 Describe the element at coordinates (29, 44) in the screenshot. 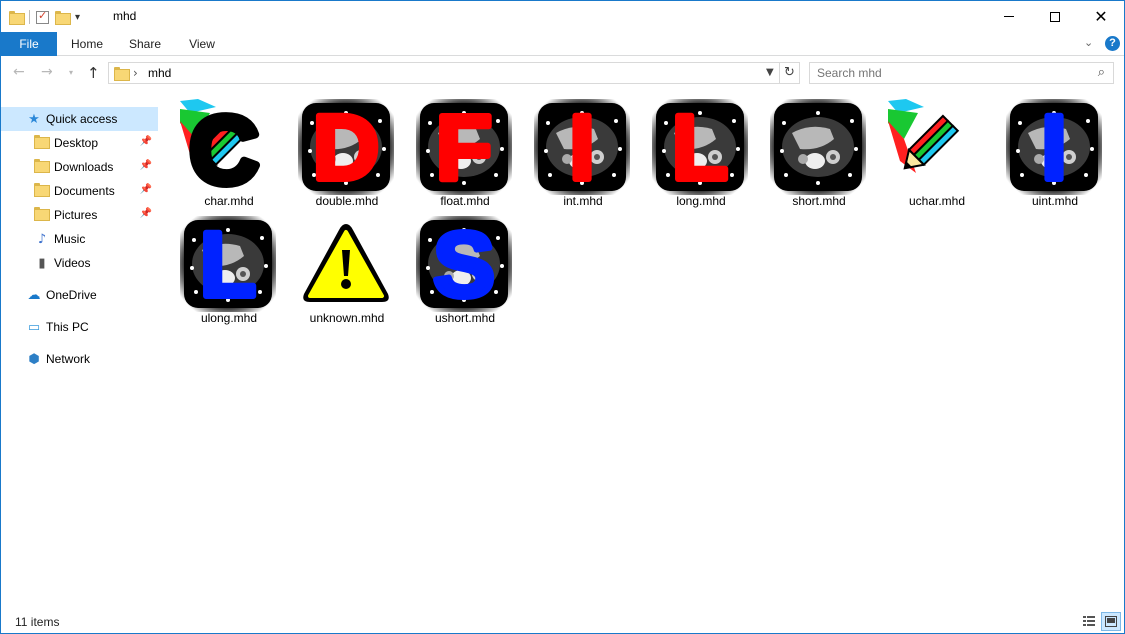

I see `tab-file: File` at that location.